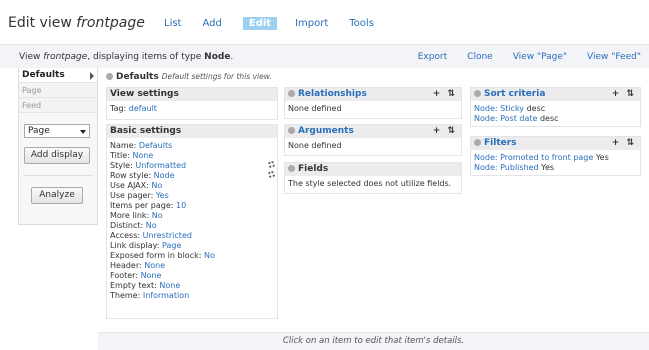 The height and width of the screenshot is (350, 649). I want to click on add-display-button: Add display, so click(57, 155).